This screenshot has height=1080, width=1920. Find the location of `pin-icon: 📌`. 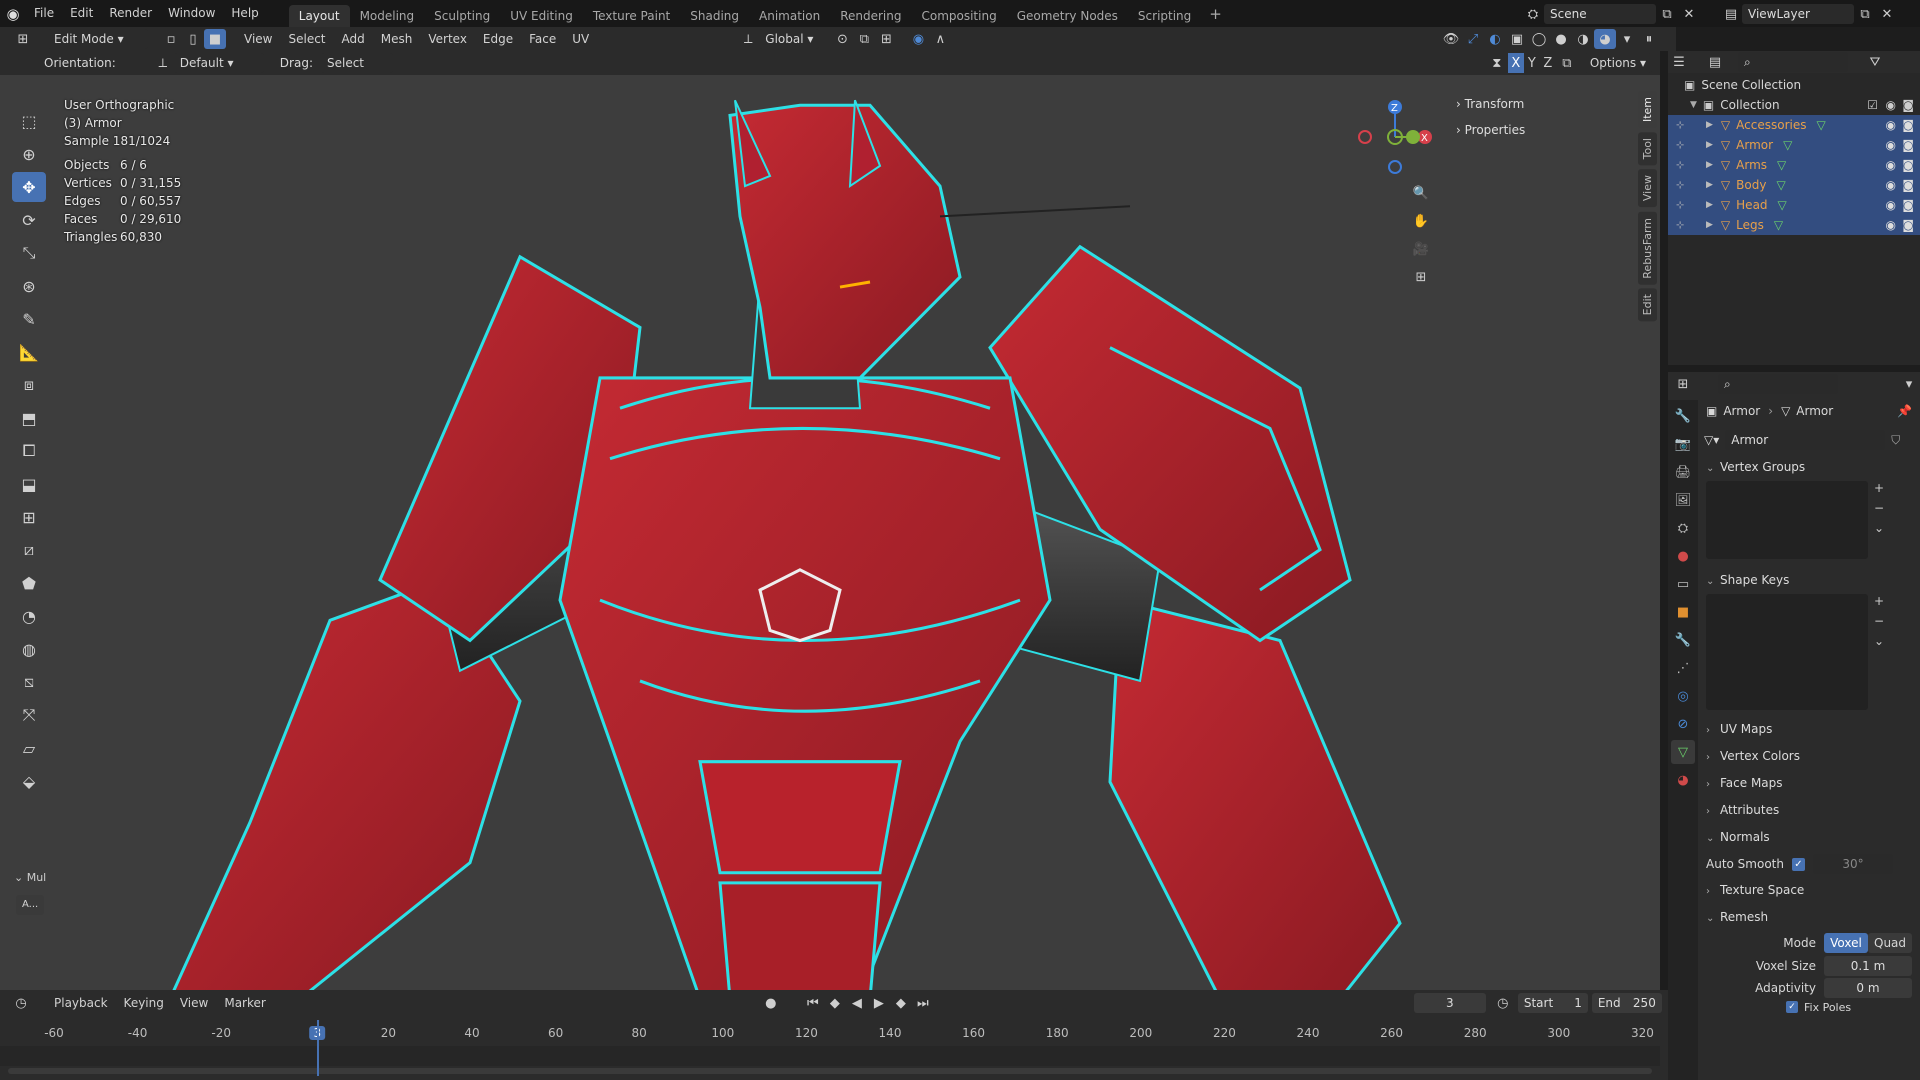

pin-icon: 📌 is located at coordinates (1904, 411).